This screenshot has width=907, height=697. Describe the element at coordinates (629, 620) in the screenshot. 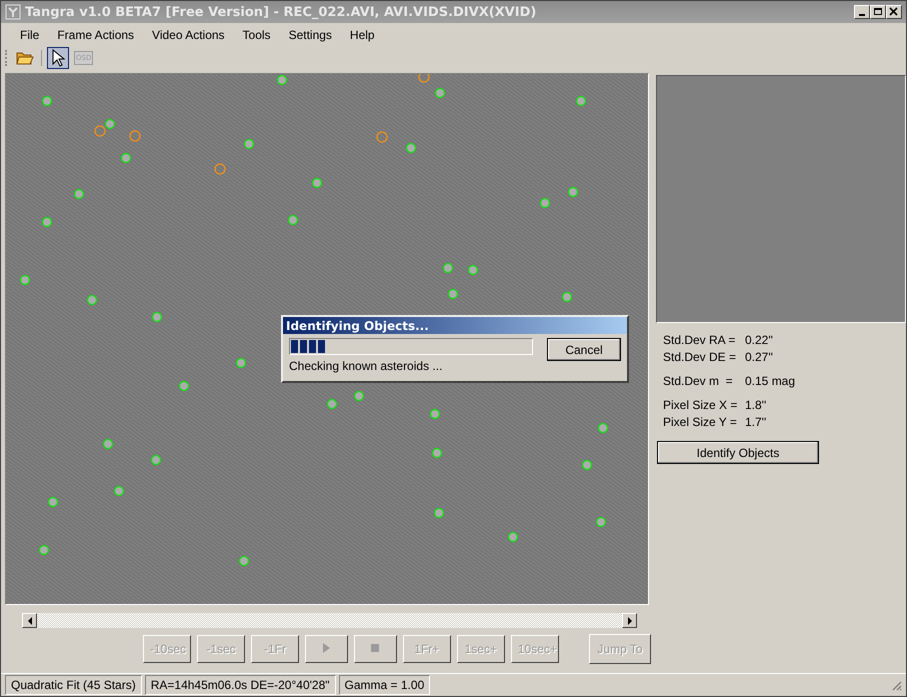

I see `right-arrow-icon` at that location.